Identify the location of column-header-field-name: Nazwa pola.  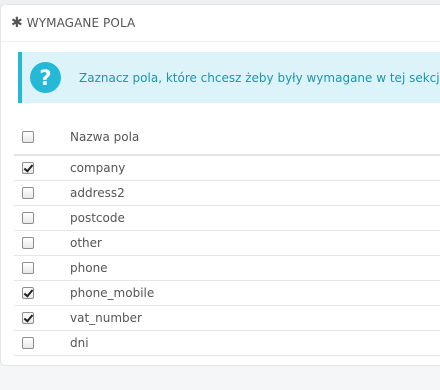
(105, 137).